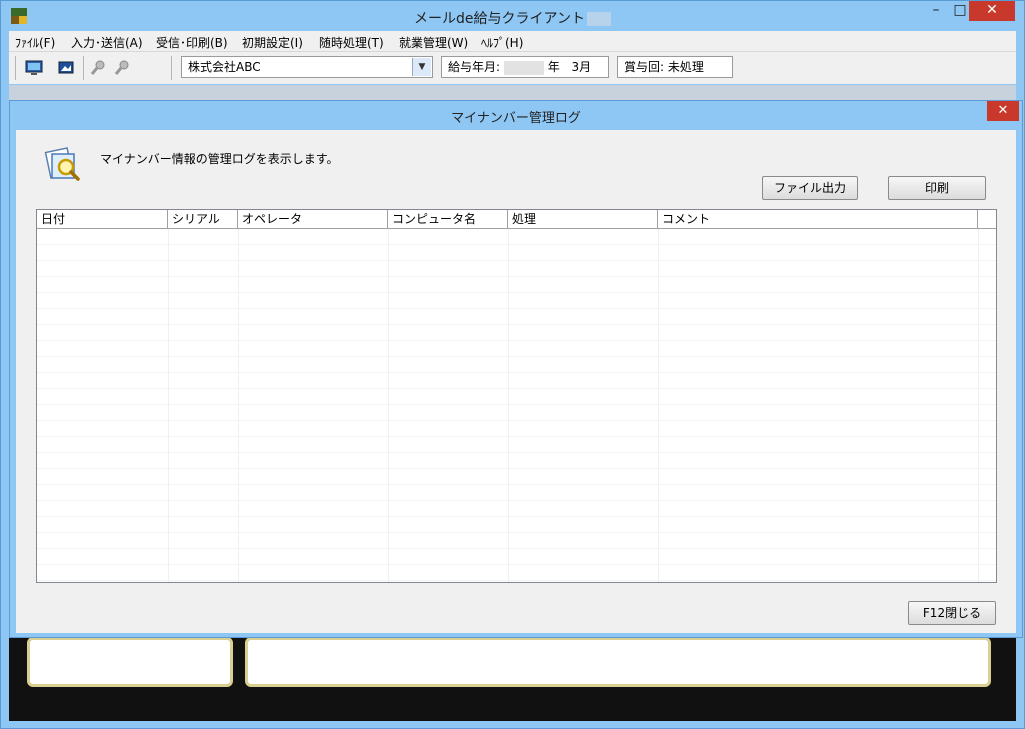  I want to click on app-title: メールde給与クライアント, so click(512, 18).